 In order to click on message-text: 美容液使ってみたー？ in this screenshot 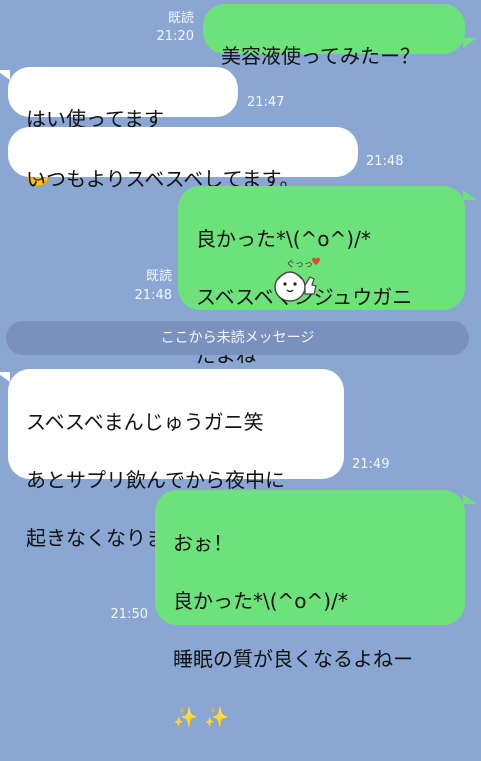, I will do `click(320, 56)`.